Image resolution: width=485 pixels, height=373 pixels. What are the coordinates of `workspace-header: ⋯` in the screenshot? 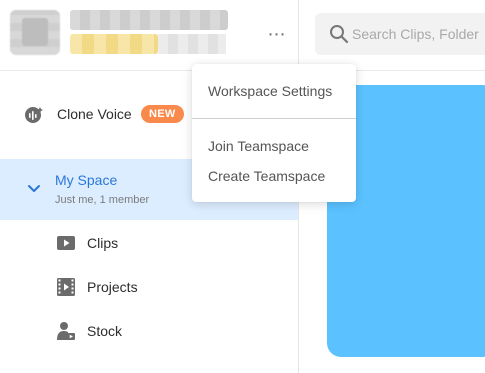 It's located at (149, 35).